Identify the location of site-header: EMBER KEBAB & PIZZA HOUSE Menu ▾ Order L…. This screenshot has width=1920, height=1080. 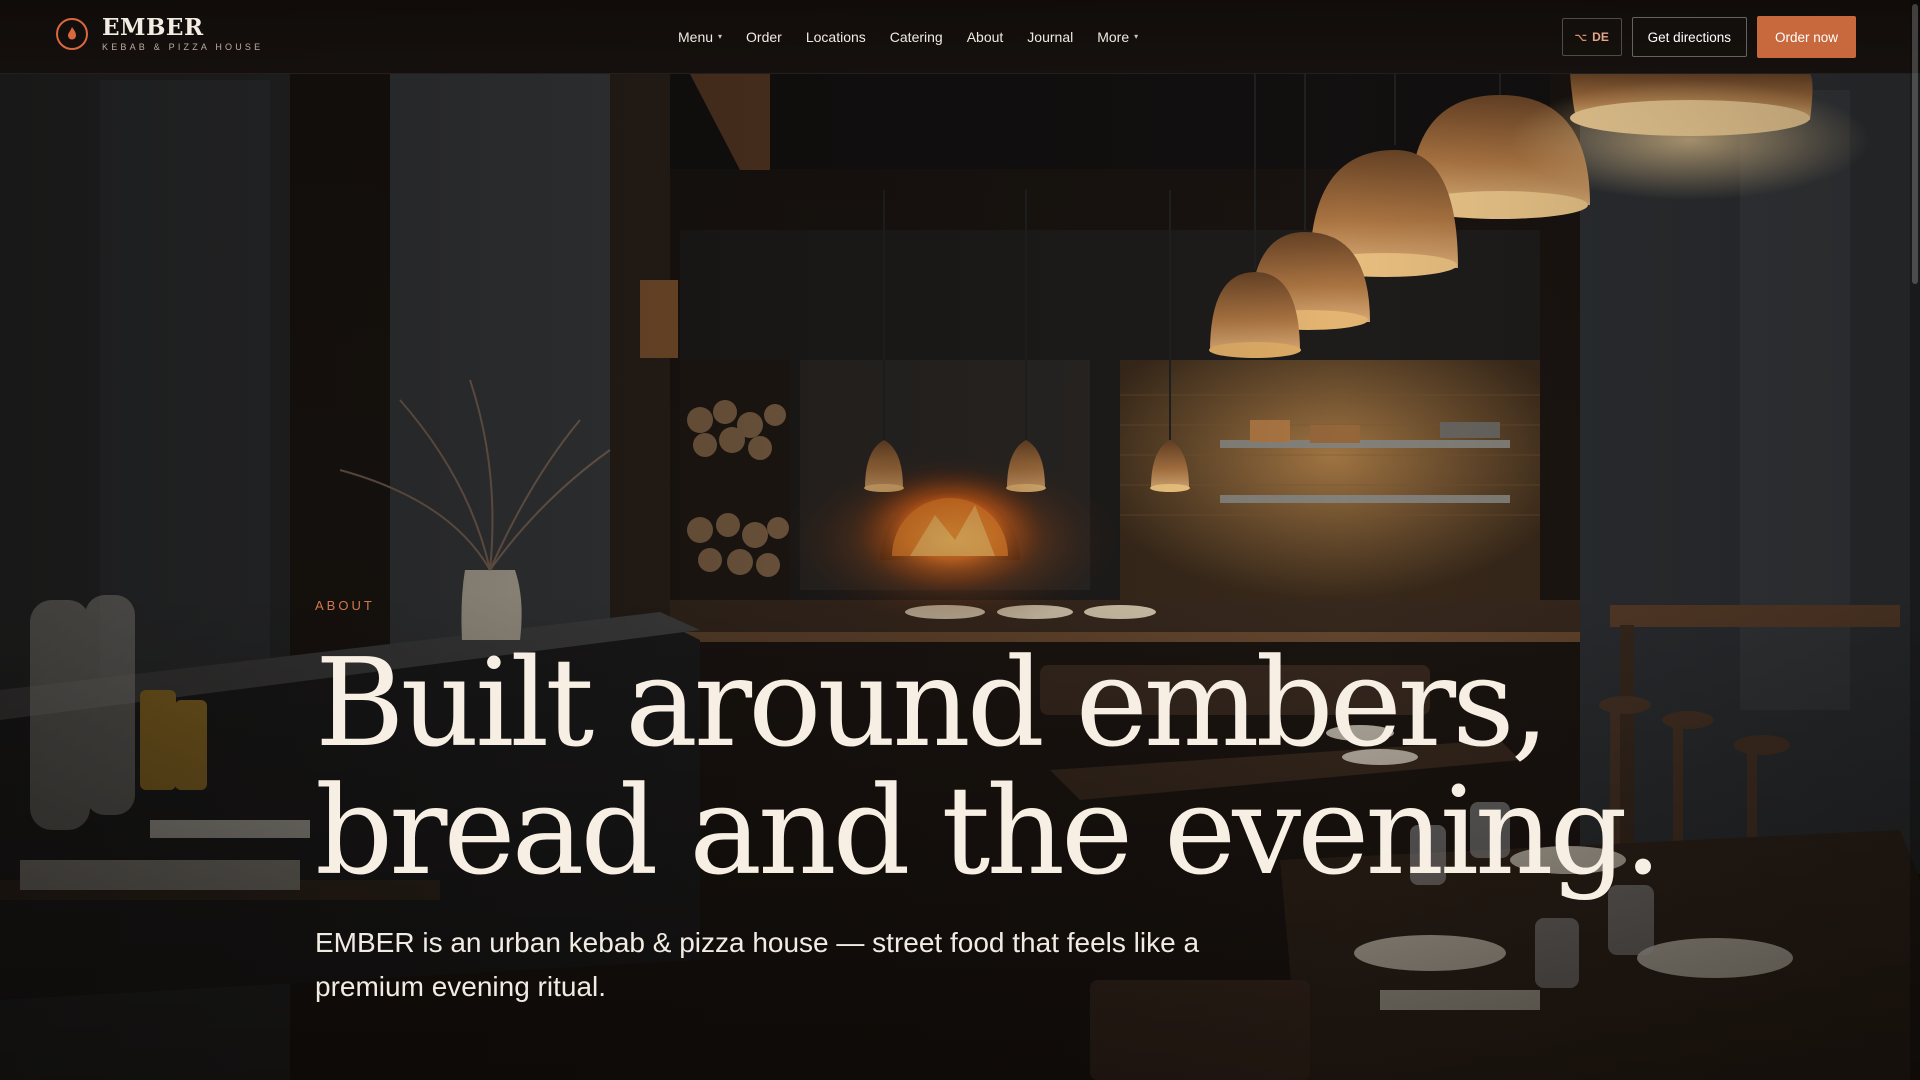
(960, 37).